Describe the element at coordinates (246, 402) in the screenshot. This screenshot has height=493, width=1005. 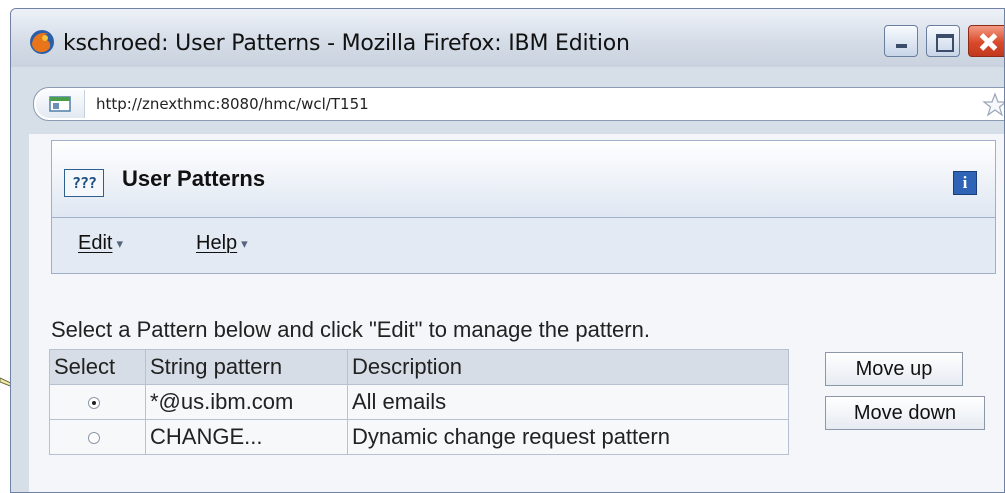
I see `string-pattern-cell: *@us.ibm.com` at that location.